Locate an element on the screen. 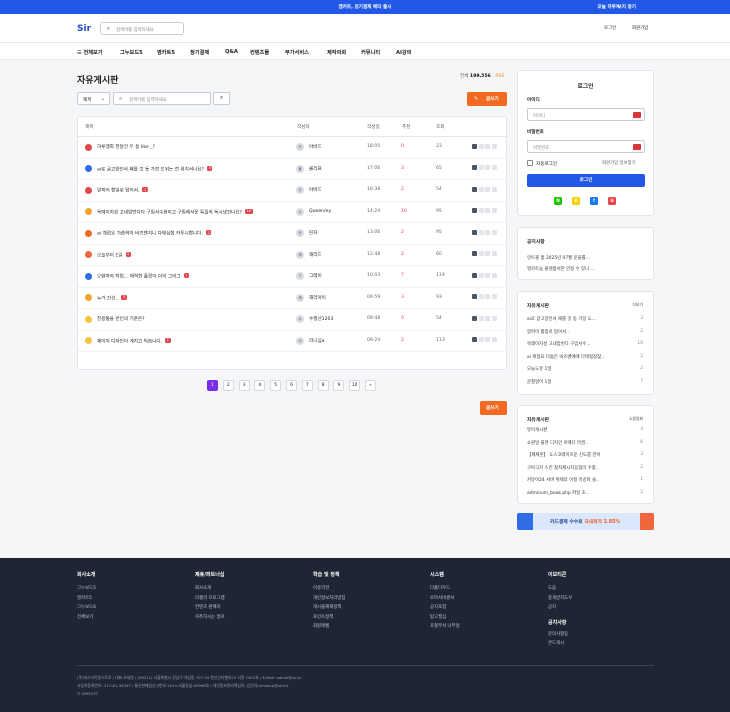 The height and width of the screenshot is (712, 730). nav-item-gnuboard5: 그누보드5 is located at coordinates (131, 52).